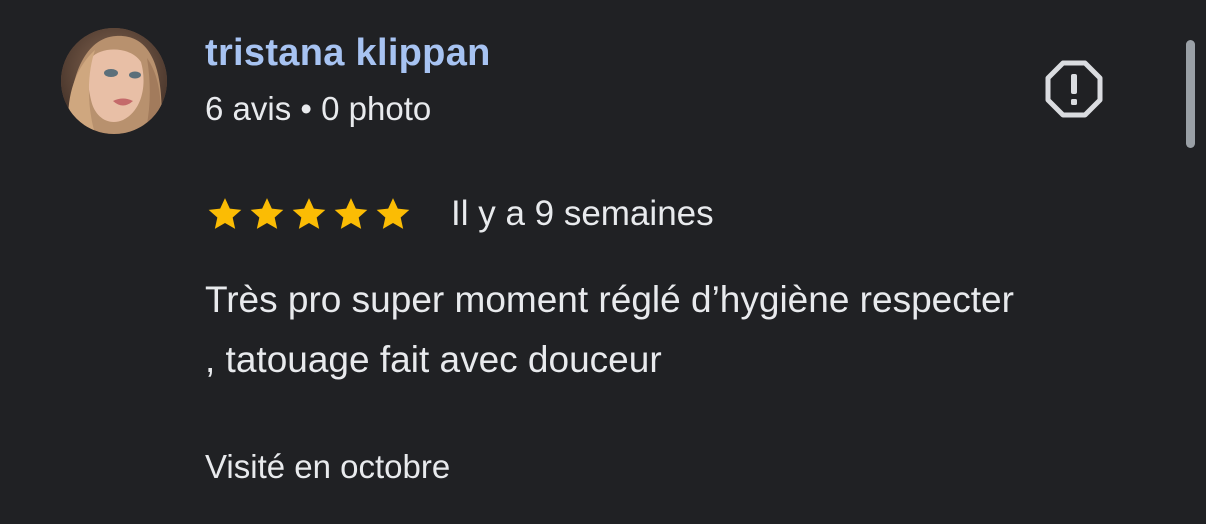 This screenshot has width=1206, height=524. What do you see at coordinates (433, 359) in the screenshot?
I see `review-text-line: , tatouage fait avec douceur` at bounding box center [433, 359].